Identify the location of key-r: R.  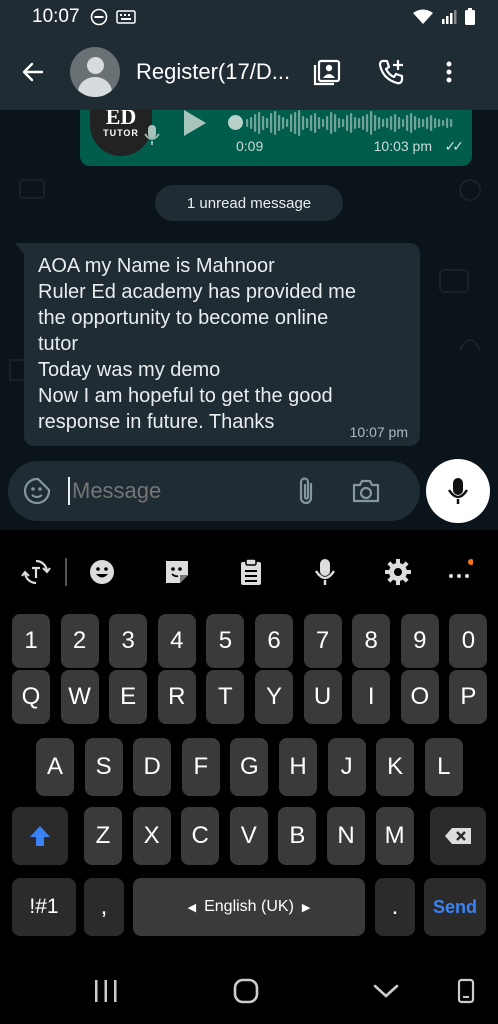
(176, 697).